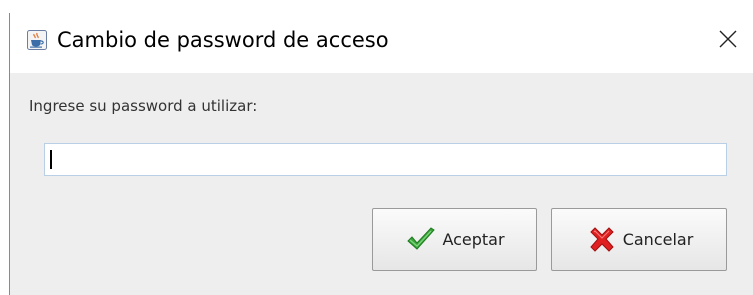 Image resolution: width=753 pixels, height=295 pixels. What do you see at coordinates (658, 239) in the screenshot?
I see `cancel-button-label: Cancelar` at bounding box center [658, 239].